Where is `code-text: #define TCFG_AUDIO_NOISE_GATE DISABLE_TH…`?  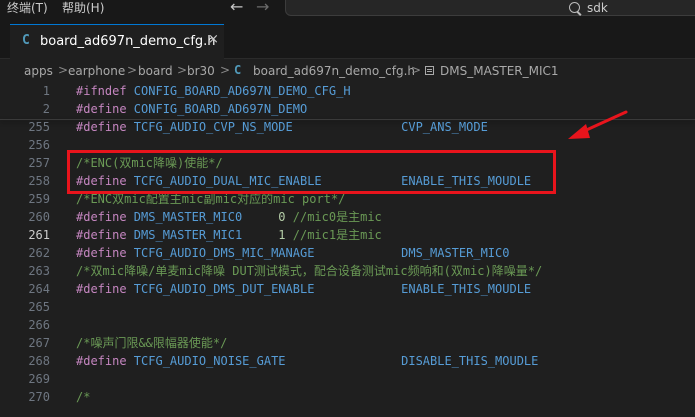
code-text: #define TCFG_AUDIO_NOISE_GATE DISABLE_TH… is located at coordinates (307, 361).